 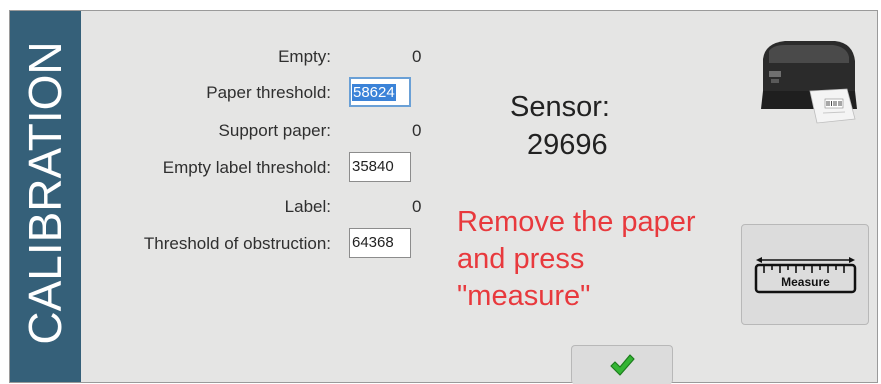 I want to click on message-line: Remove the paper, so click(x=576, y=222).